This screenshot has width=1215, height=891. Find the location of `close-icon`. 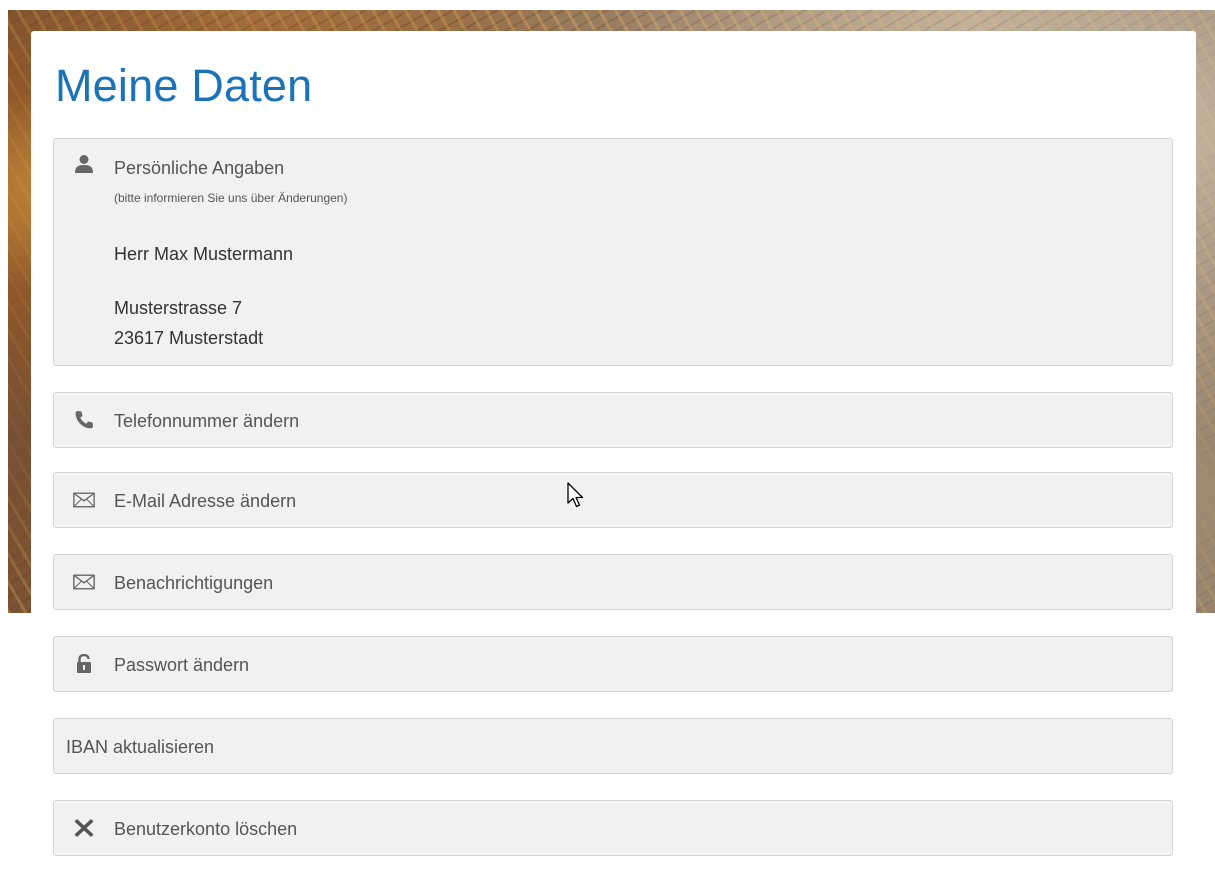

close-icon is located at coordinates (84, 828).